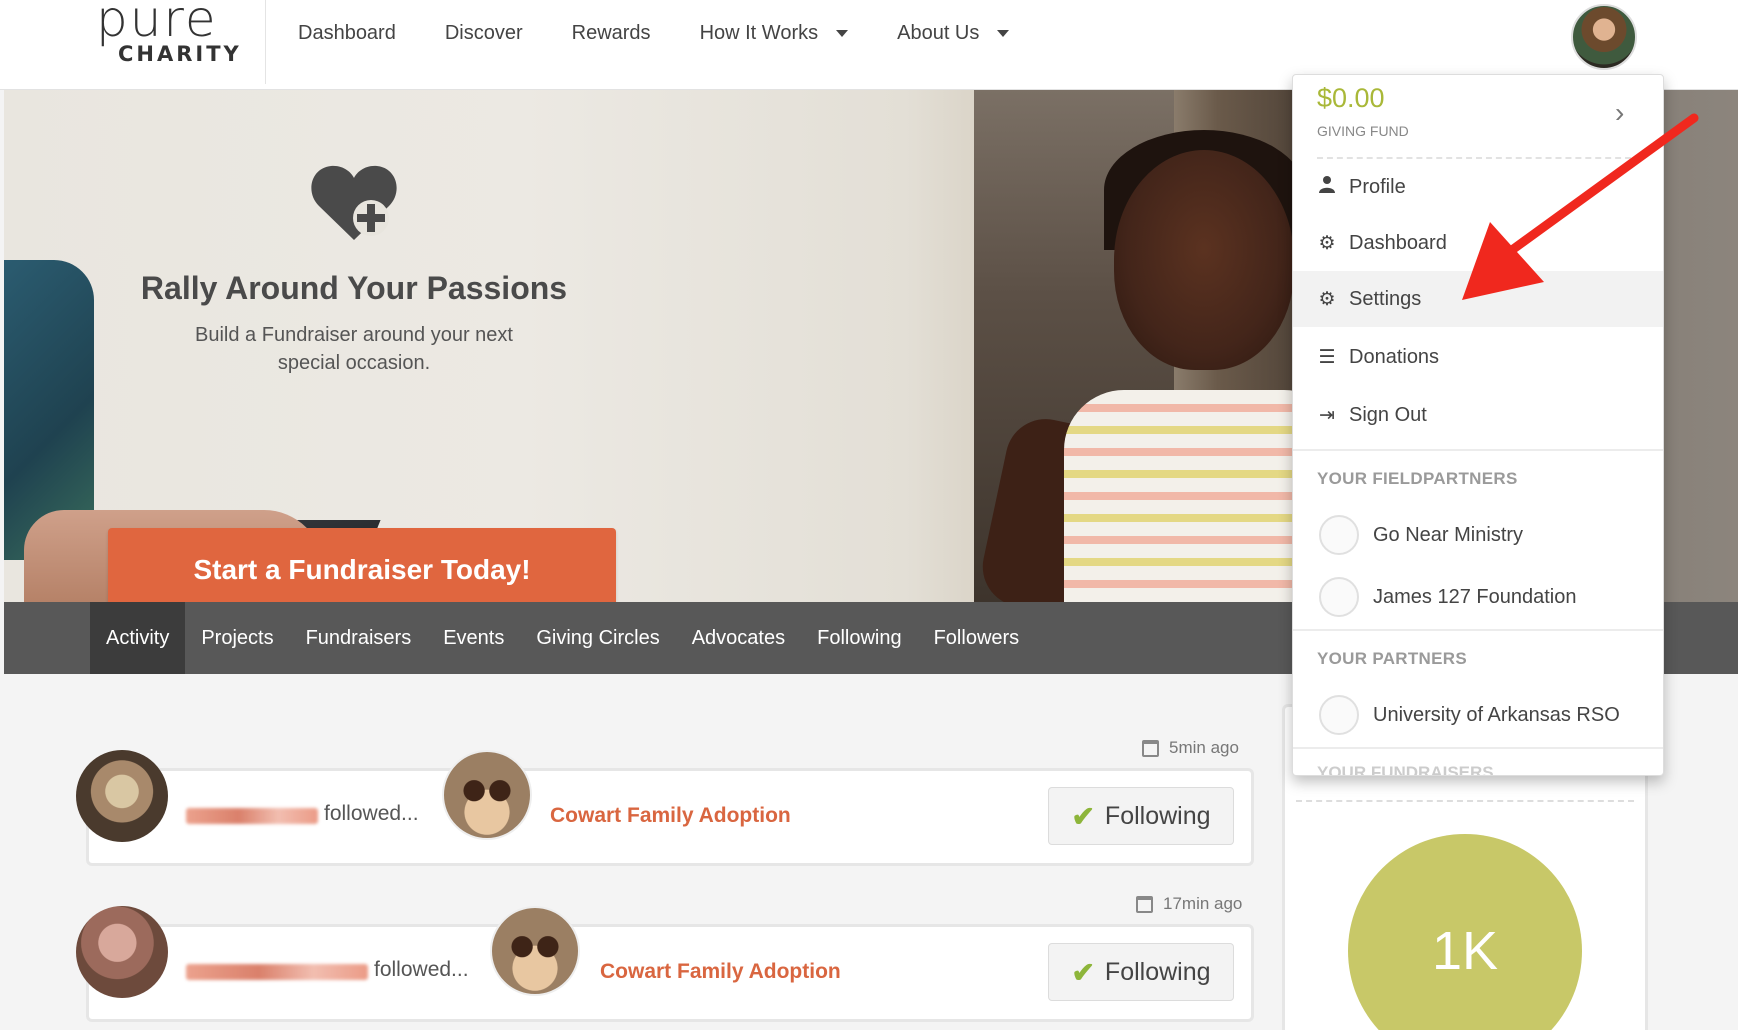 The image size is (1738, 1030). What do you see at coordinates (1478, 357) in the screenshot?
I see `menu-item-donations: ☰ Donations` at bounding box center [1478, 357].